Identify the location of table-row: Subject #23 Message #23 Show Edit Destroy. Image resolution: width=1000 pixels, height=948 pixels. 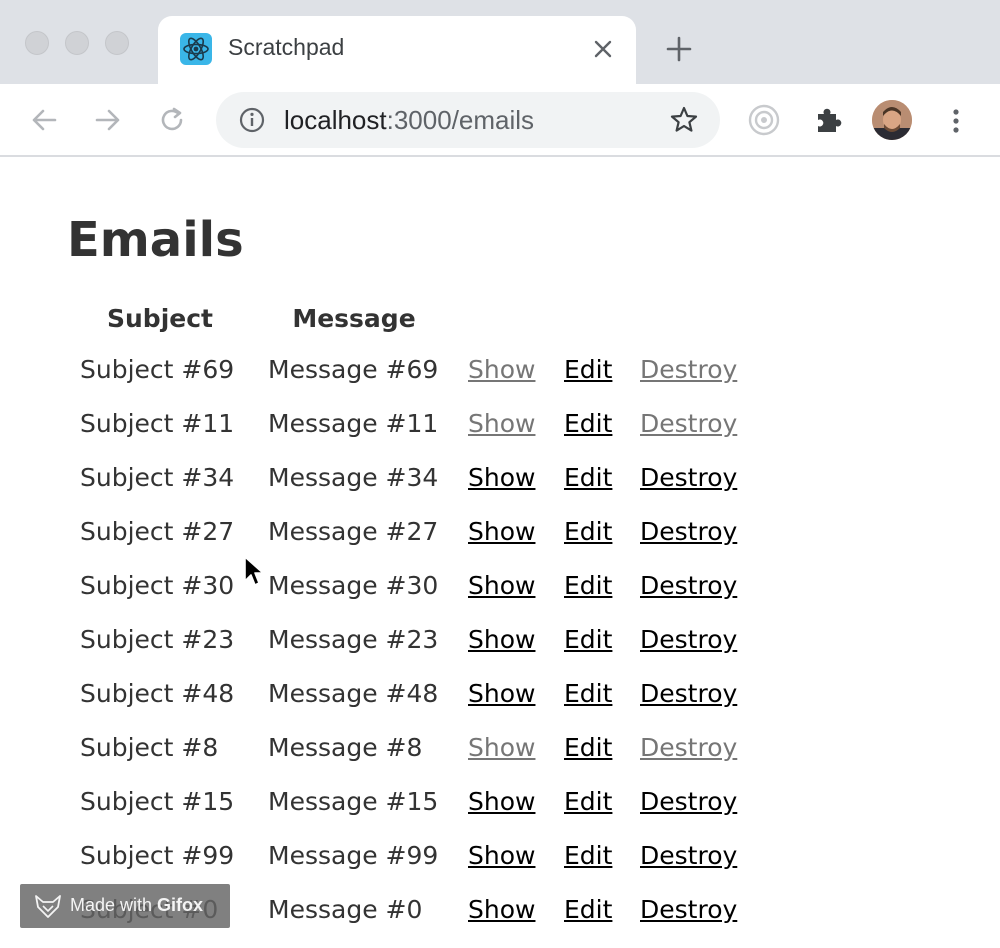
(401, 639).